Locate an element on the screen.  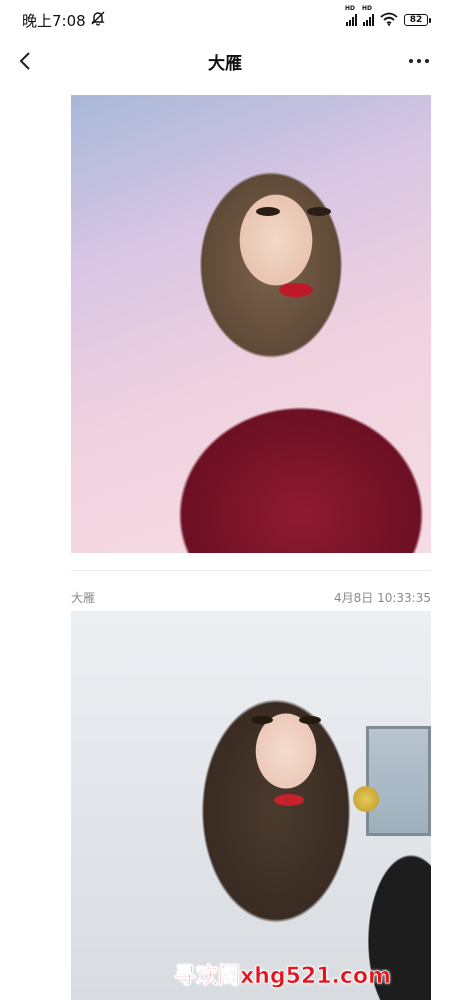
flowers-shape is located at coordinates (366, 799).